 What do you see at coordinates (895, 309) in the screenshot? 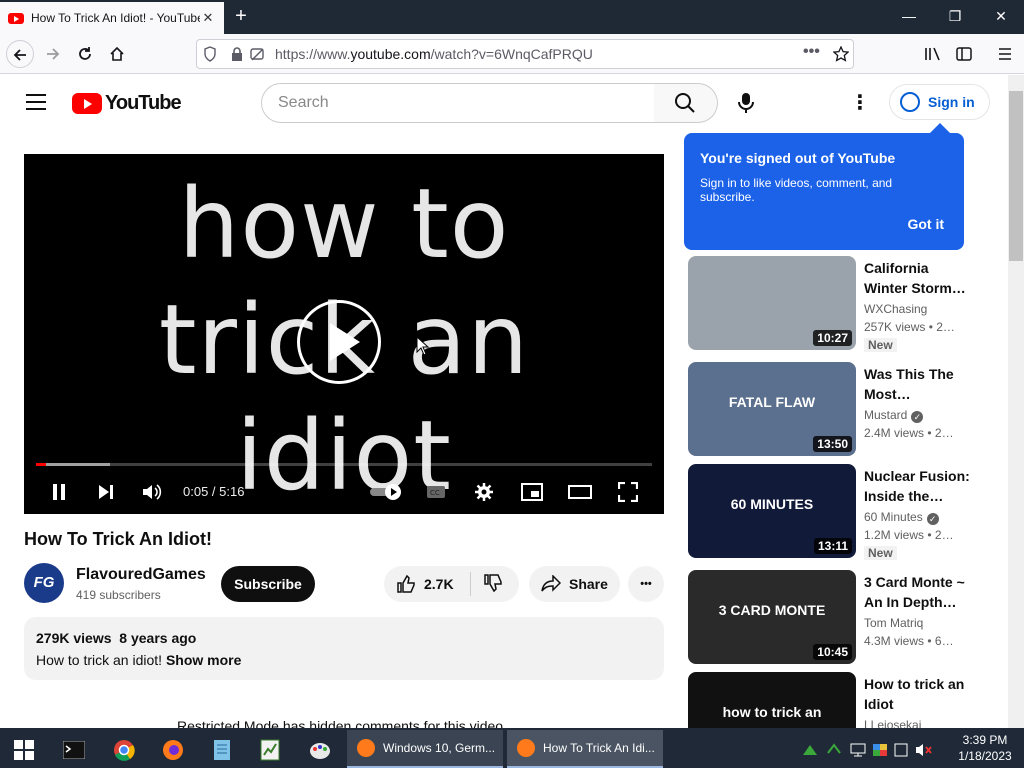
I see `recommendation-channel: WXChasing` at bounding box center [895, 309].